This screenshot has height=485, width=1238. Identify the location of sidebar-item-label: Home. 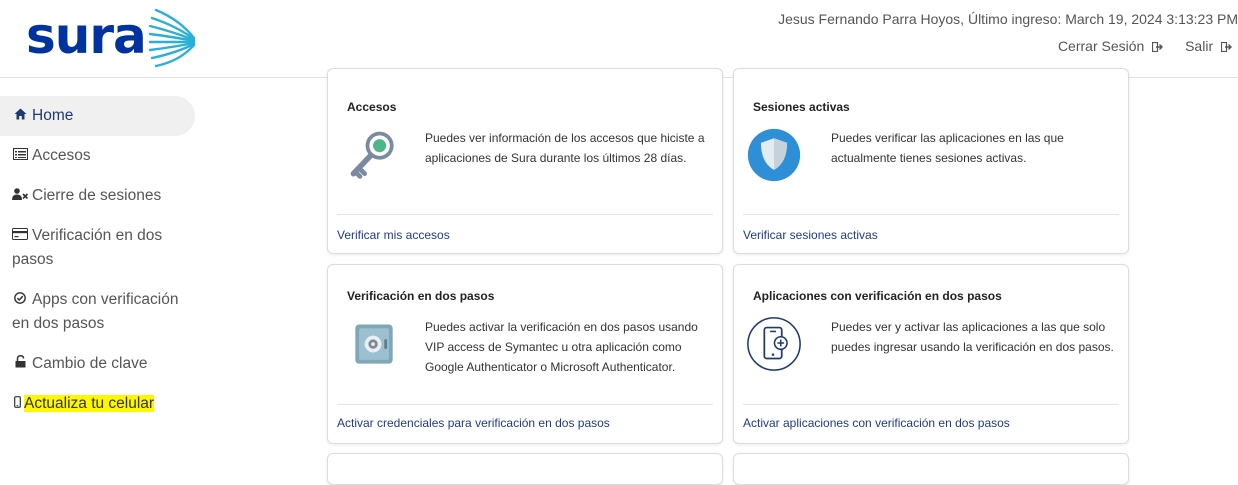
(53, 115).